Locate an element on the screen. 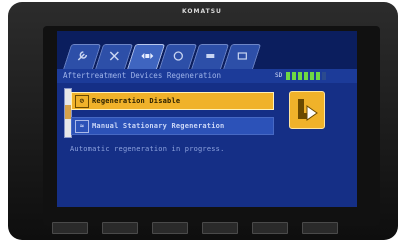 This screenshot has width=405, height=244. menu-item-regeneration-disable: ⊘ Regeneration Disable is located at coordinates (172, 101).